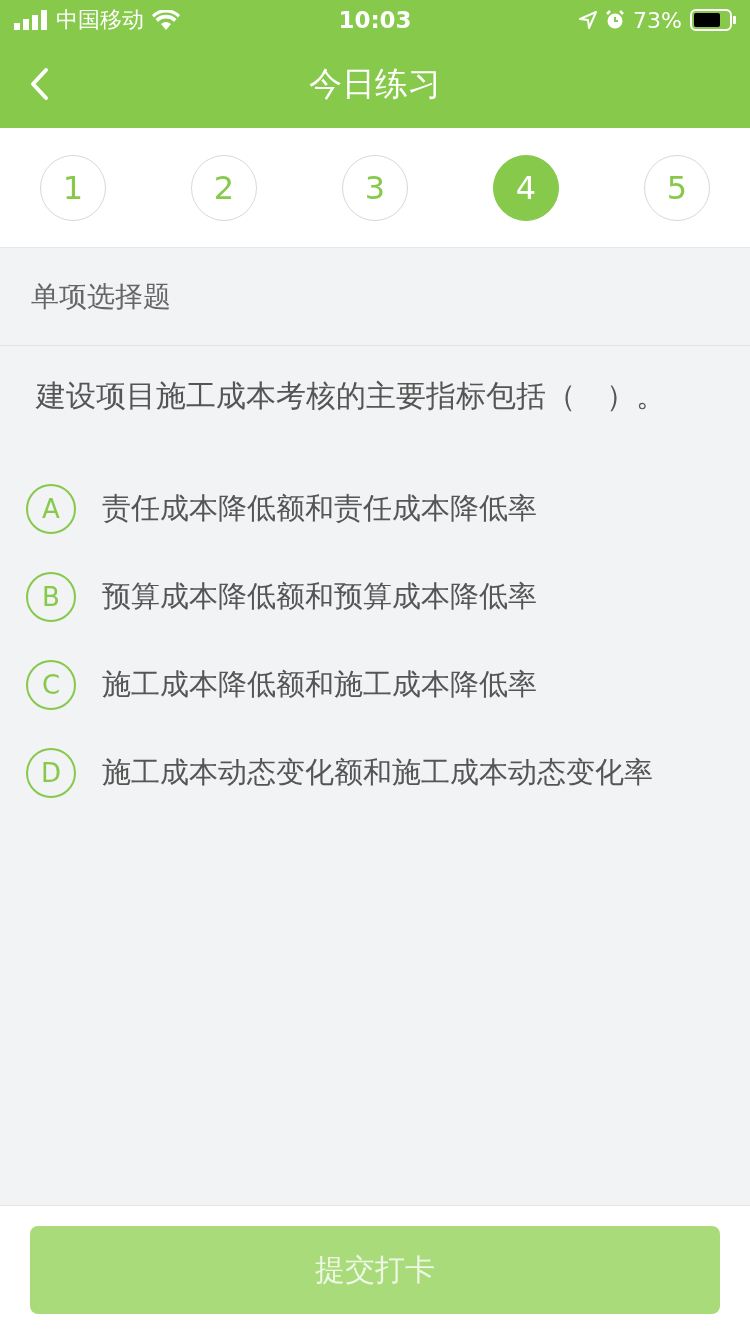  I want to click on question-number-tab: 4, so click(526, 187).